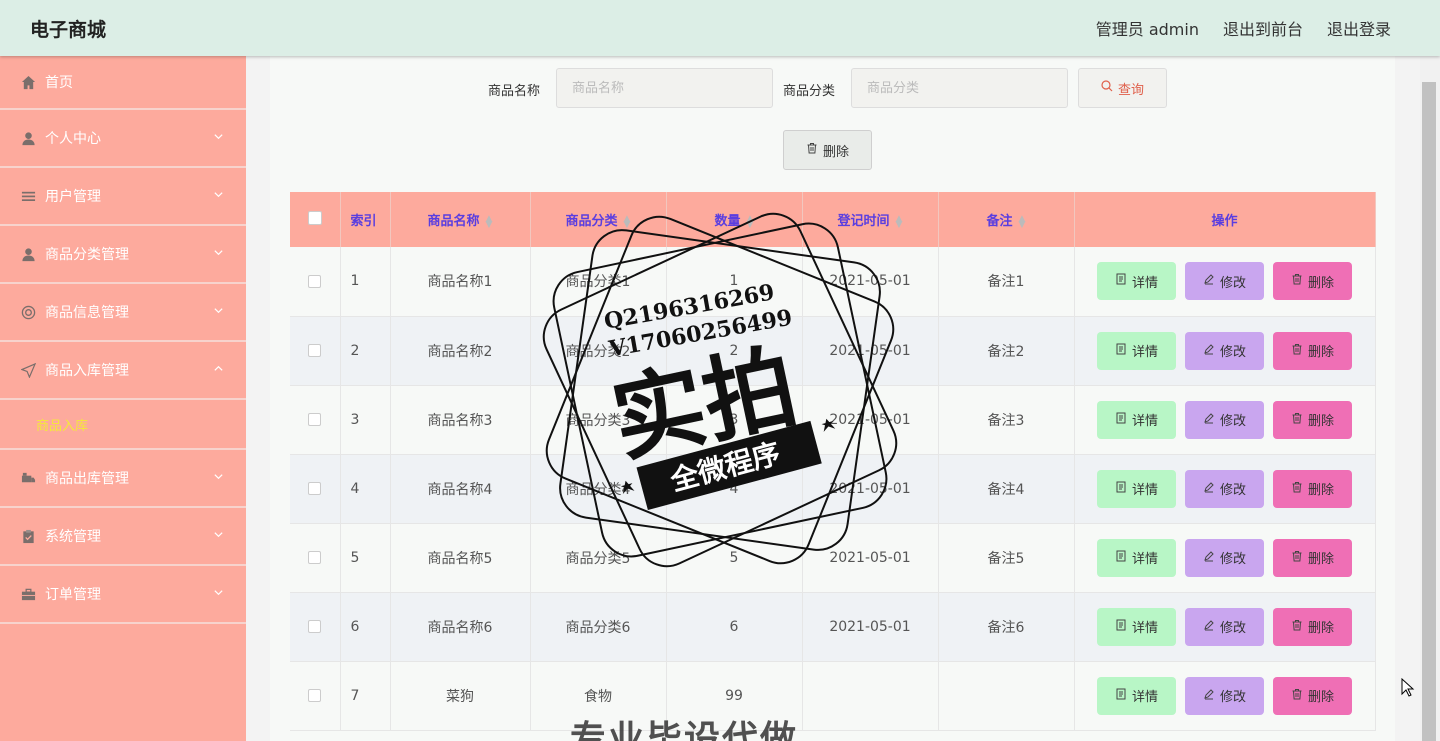  I want to click on column-header-note: 备注 ▲ ▼, so click(1006, 219).